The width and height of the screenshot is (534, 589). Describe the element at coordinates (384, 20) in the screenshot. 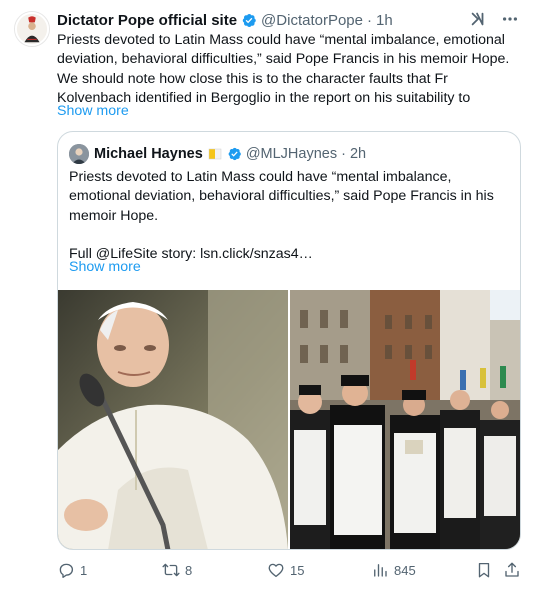

I see `tweet-time: 1h` at that location.